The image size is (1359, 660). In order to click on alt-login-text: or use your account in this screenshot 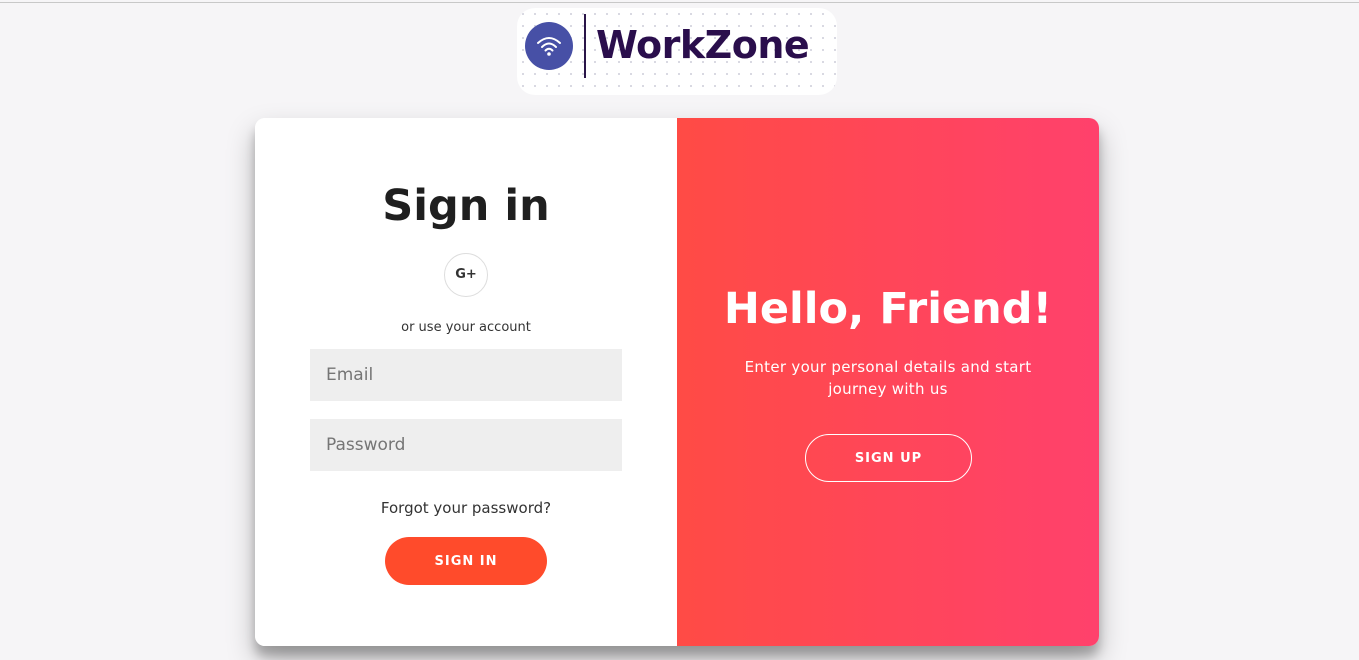, I will do `click(466, 327)`.